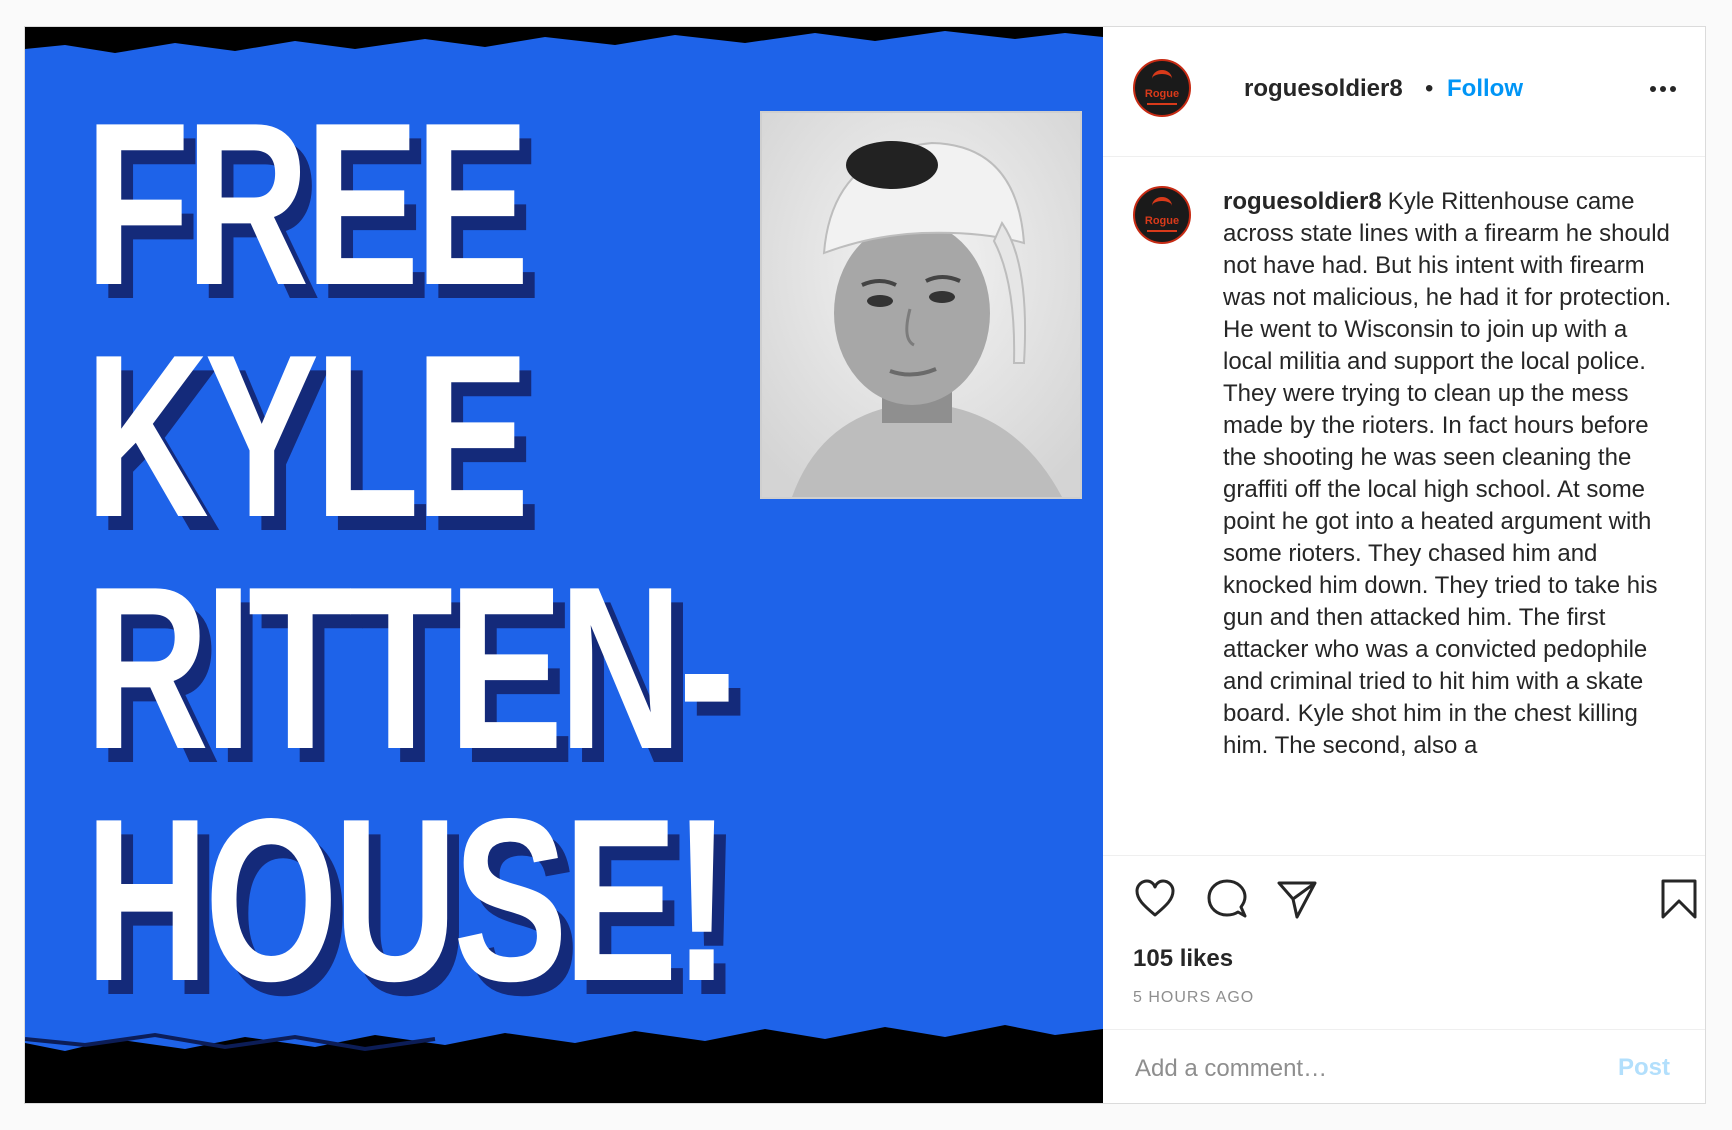 This screenshot has width=1732, height=1130. Describe the element at coordinates (1404, 942) in the screenshot. I see `action-bar: 105 likes 5 HOURS AGO` at that location.